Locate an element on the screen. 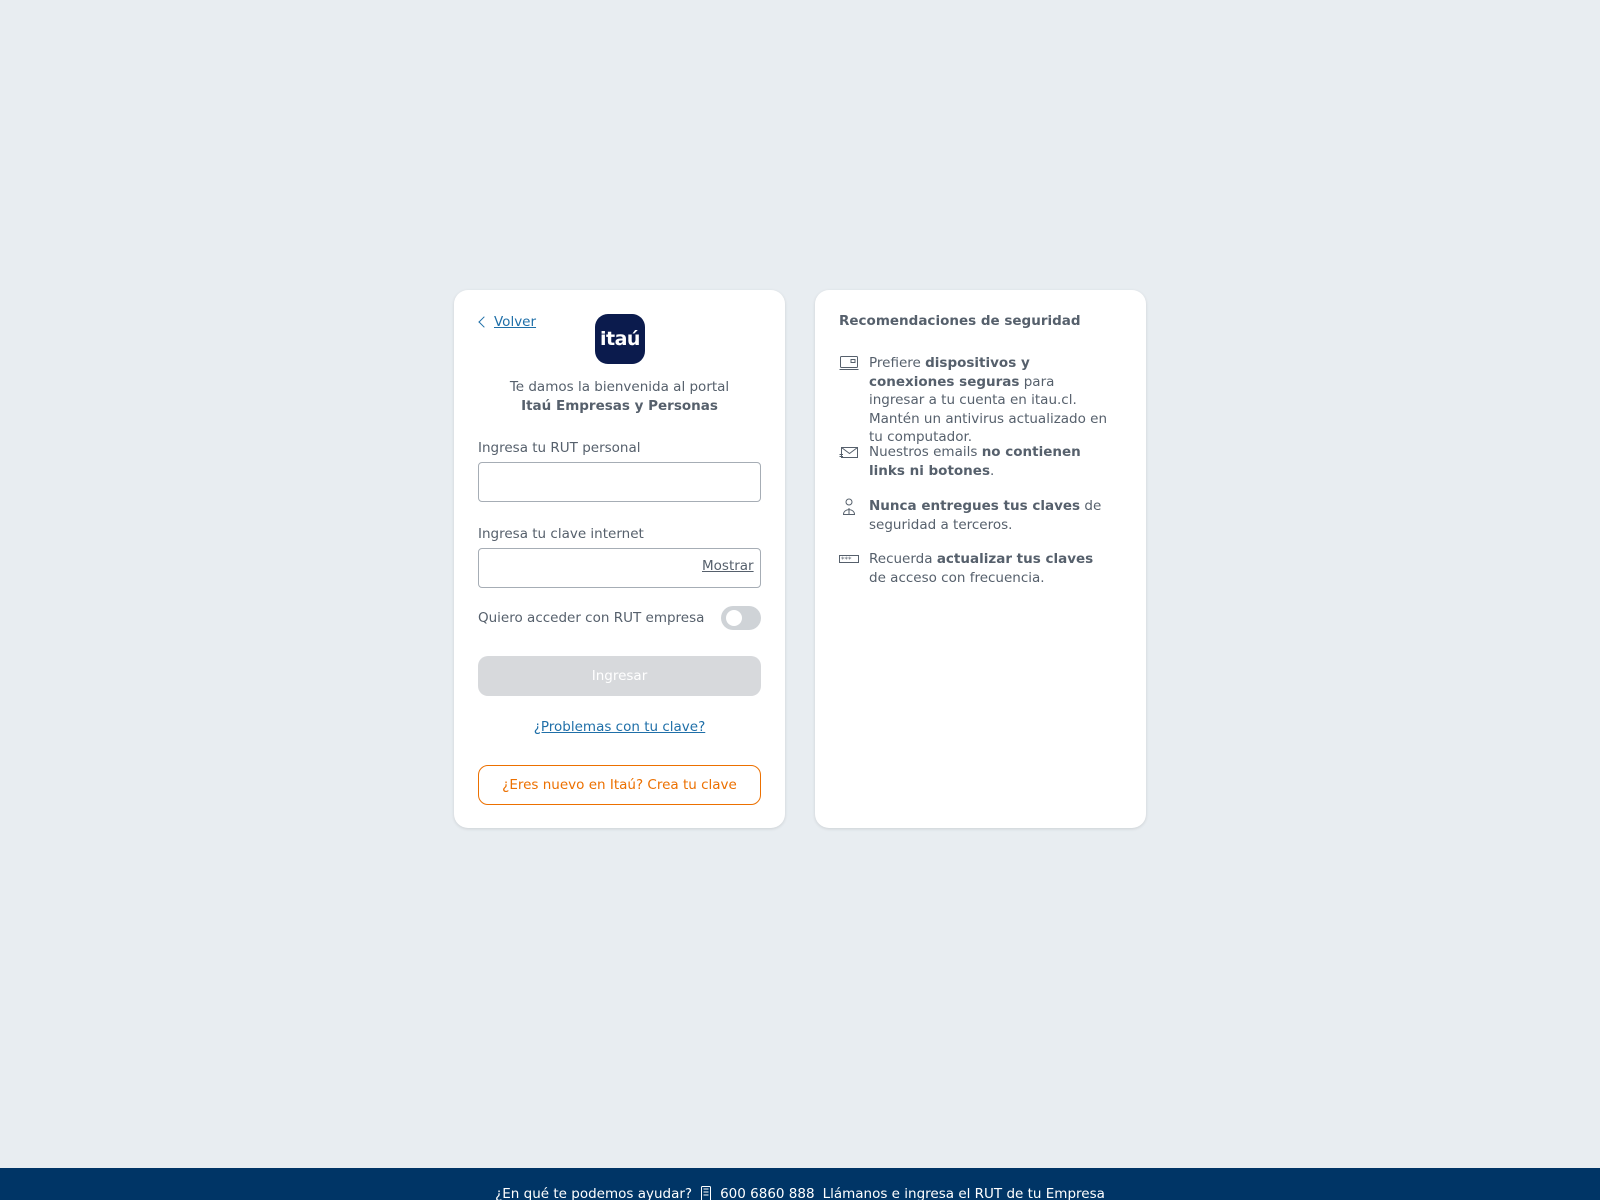 Image resolution: width=1600 pixels, height=1200 pixels. chevron-left-icon is located at coordinates (484, 322).